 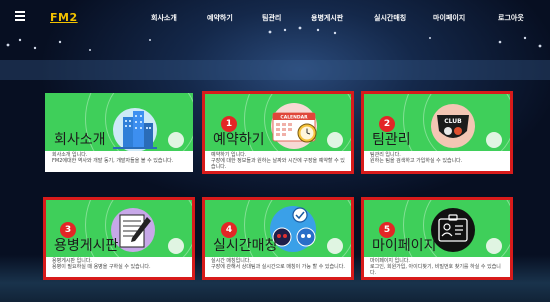 I want to click on card-title: 회사소개, so click(x=80, y=140).